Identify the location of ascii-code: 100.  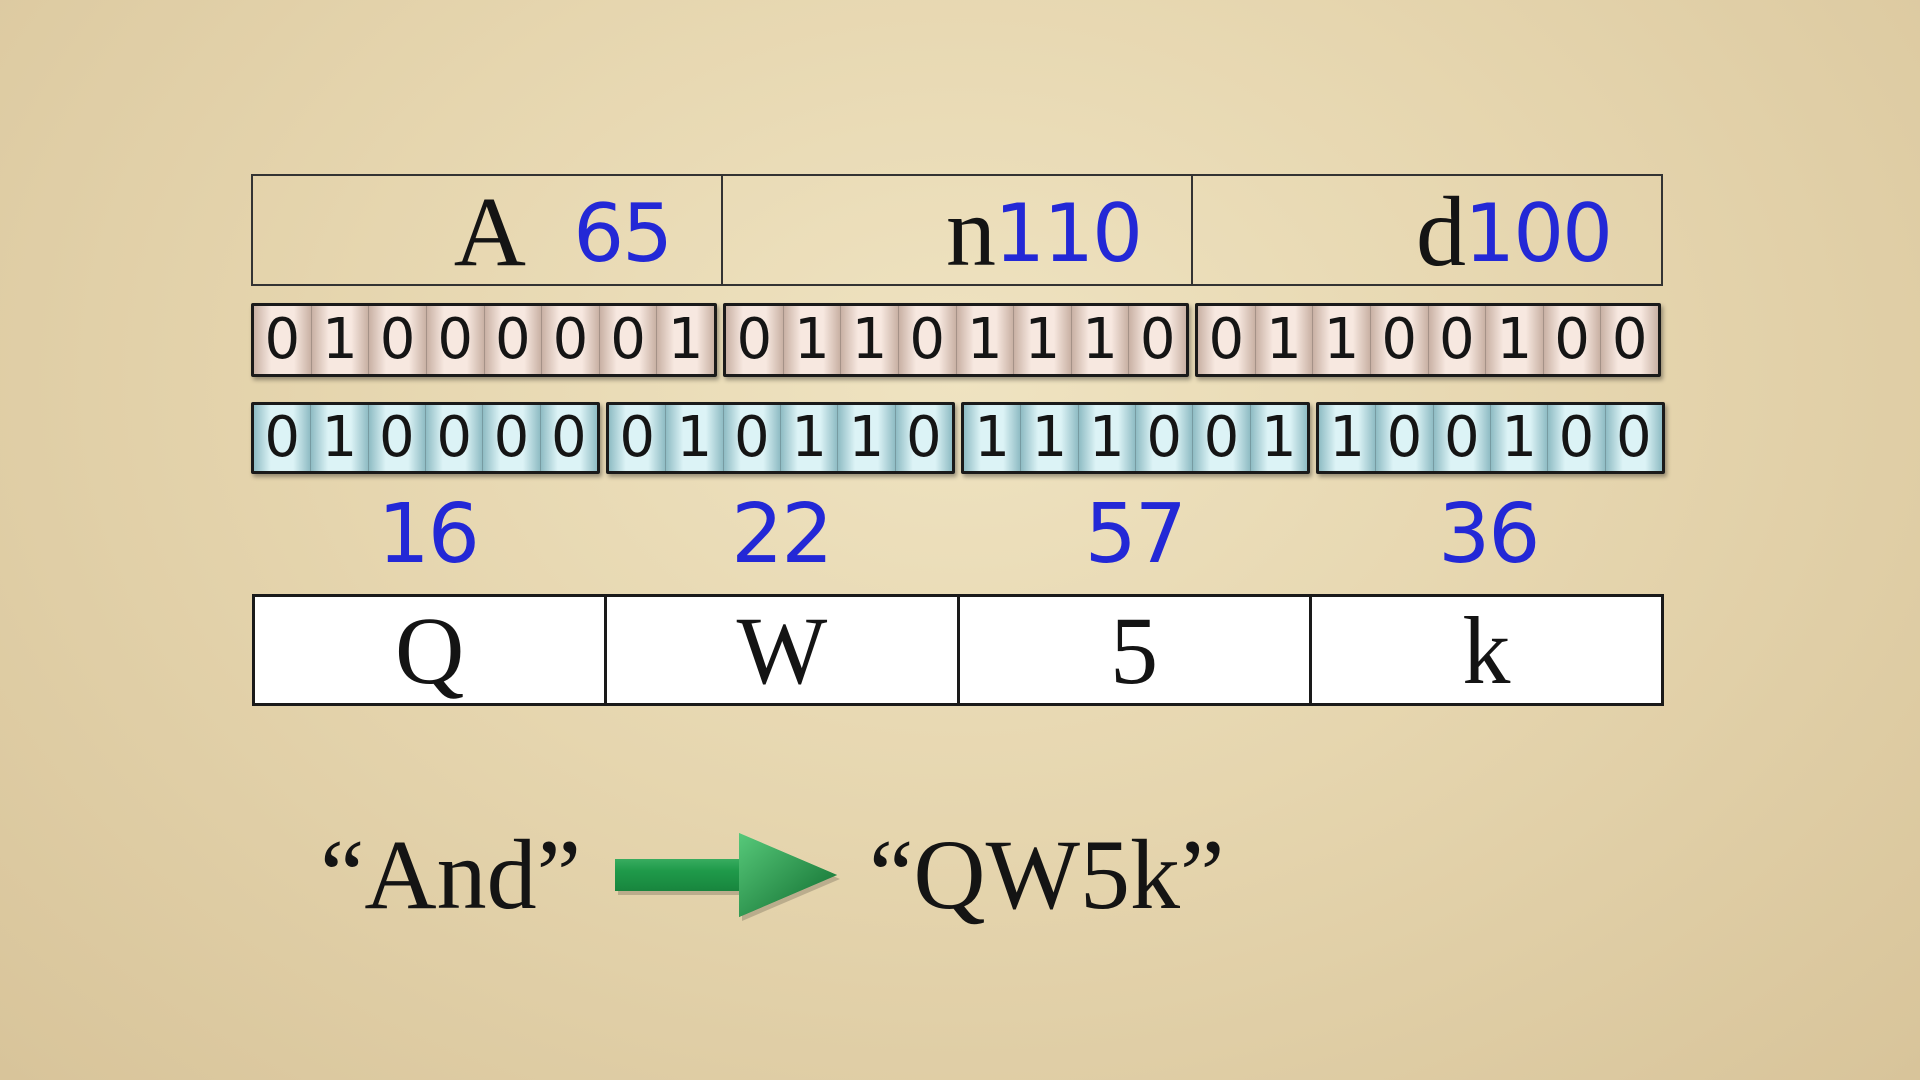
(1538, 233).